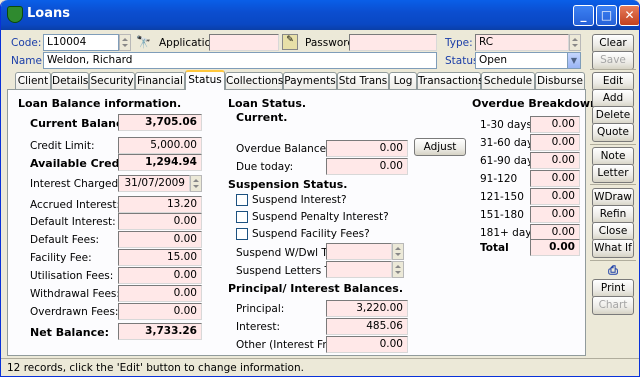 The height and width of the screenshot is (377, 640). What do you see at coordinates (254, 80) in the screenshot?
I see `tab-collections: Collections` at bounding box center [254, 80].